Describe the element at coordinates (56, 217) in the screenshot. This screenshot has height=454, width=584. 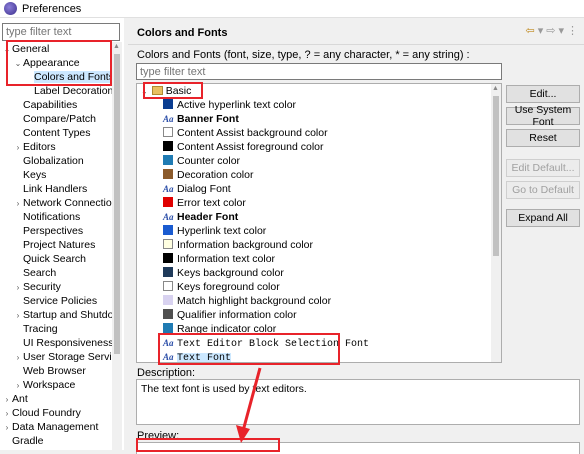
I see `tree-item: Notifications` at that location.